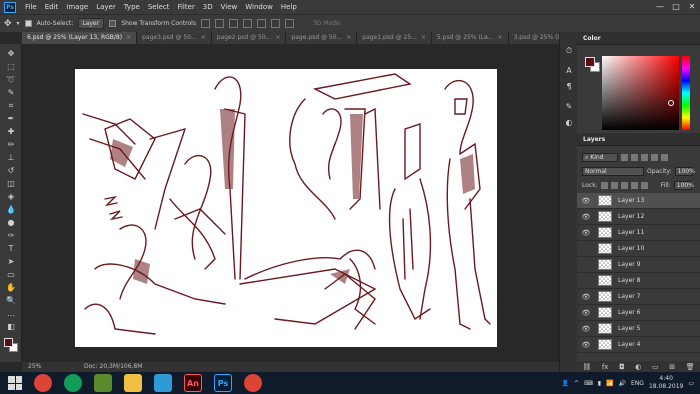  Describe the element at coordinates (247, 23) in the screenshot. I see `align-left-icon` at that location.